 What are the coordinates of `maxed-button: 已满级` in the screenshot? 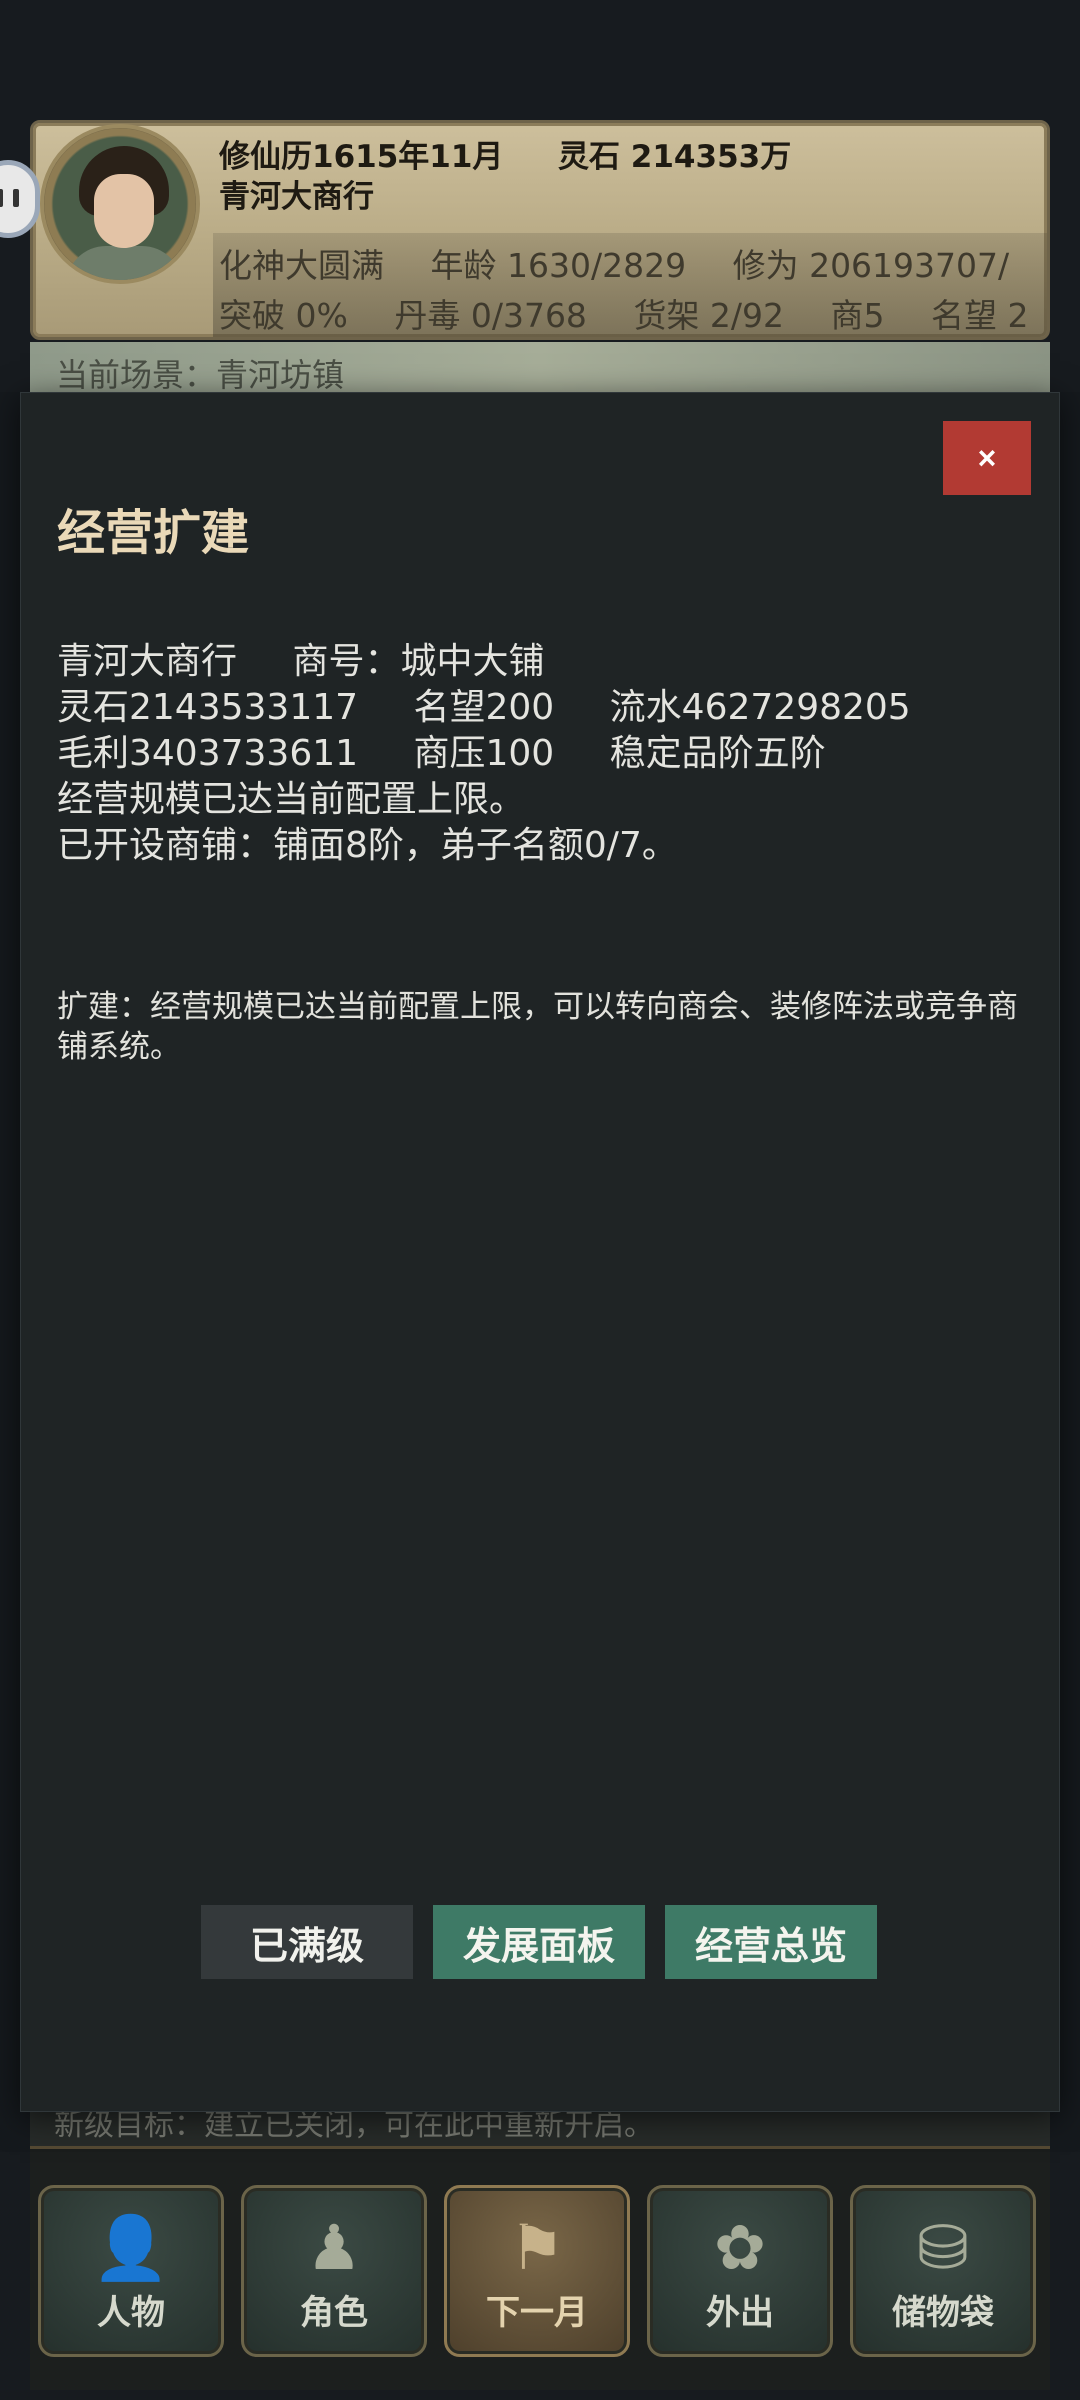 It's located at (307, 1942).